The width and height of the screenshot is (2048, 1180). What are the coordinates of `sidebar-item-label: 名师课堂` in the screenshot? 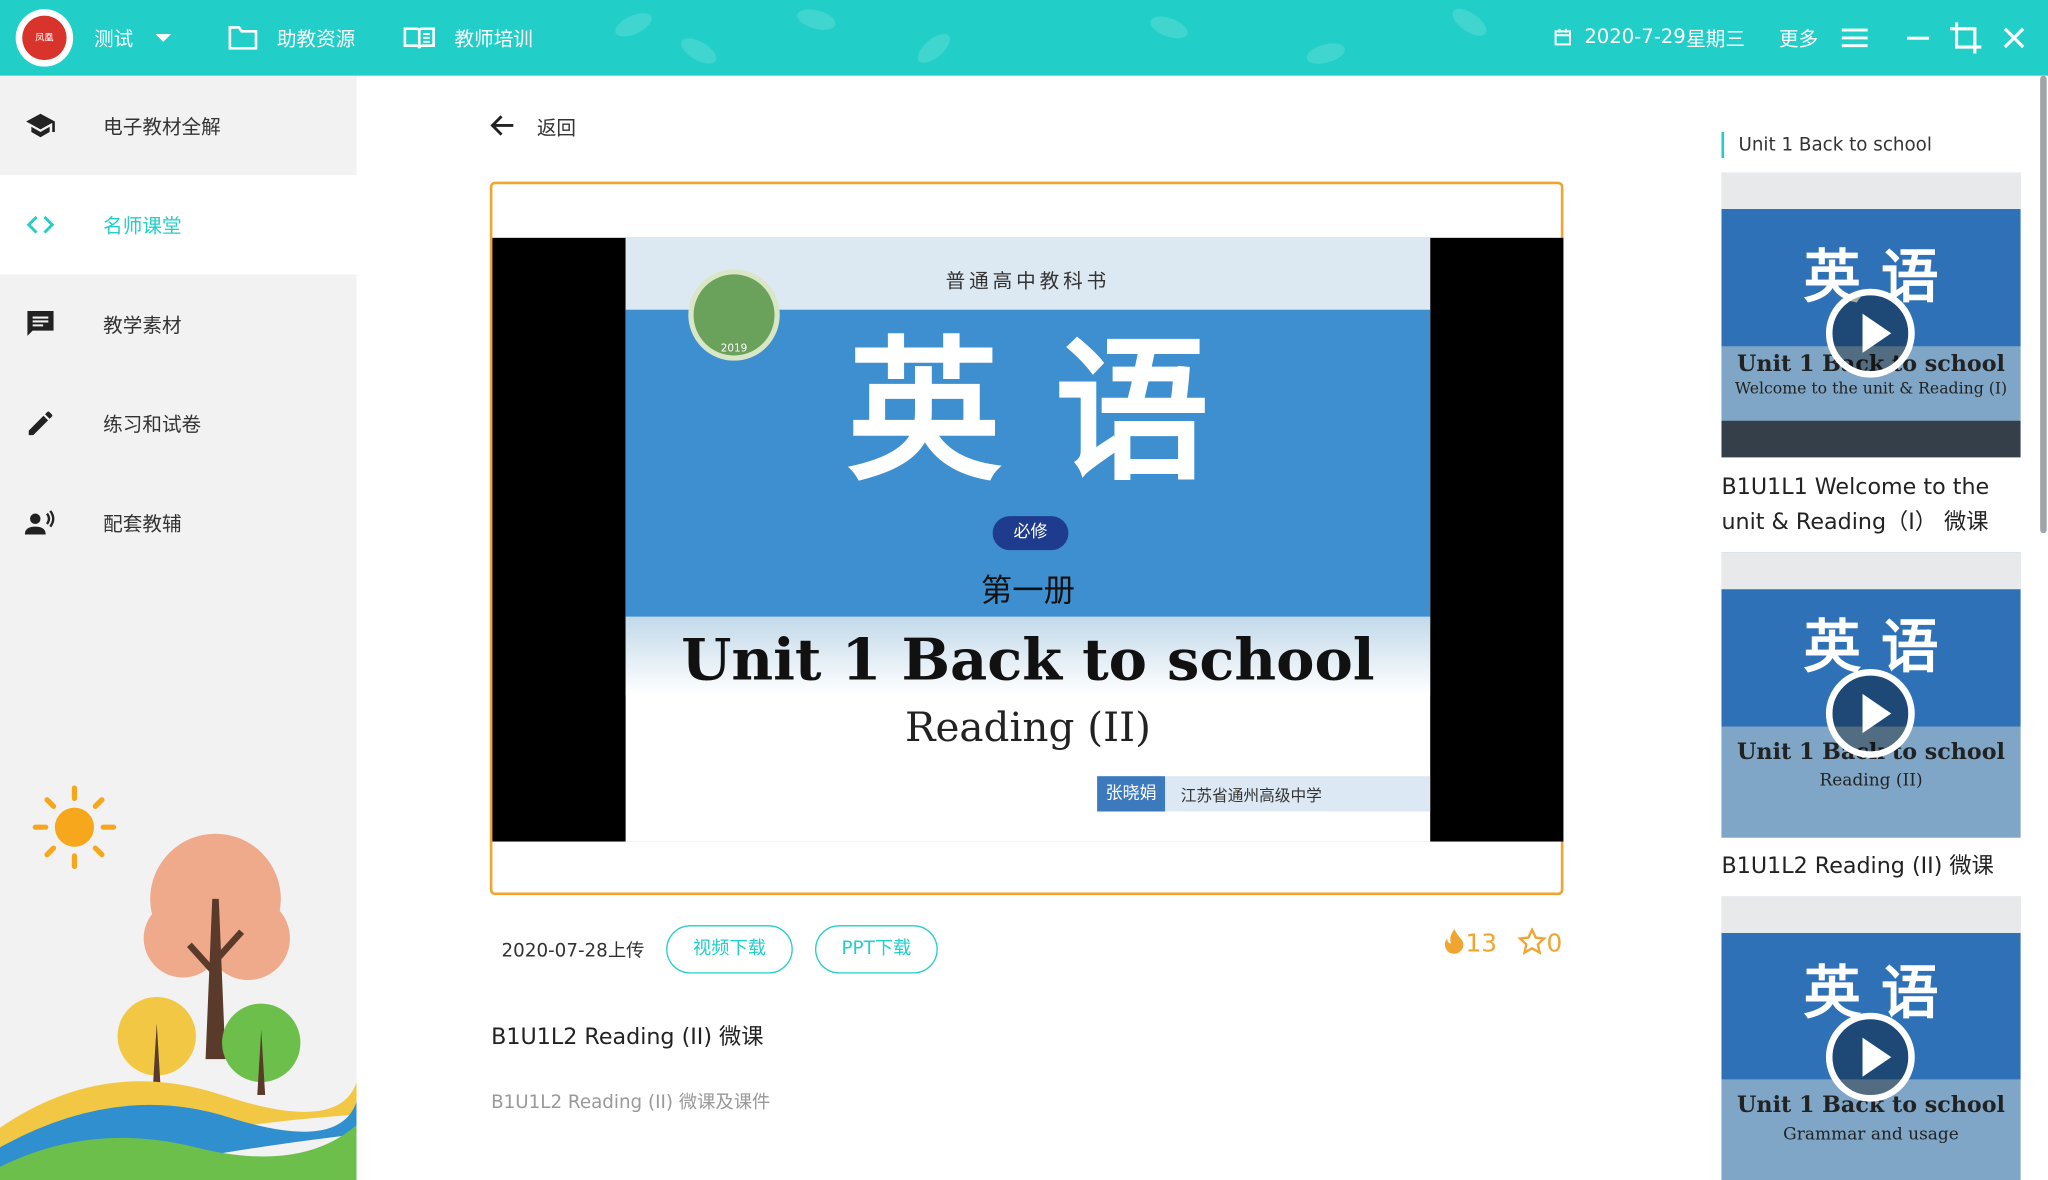 It's located at (142, 226).